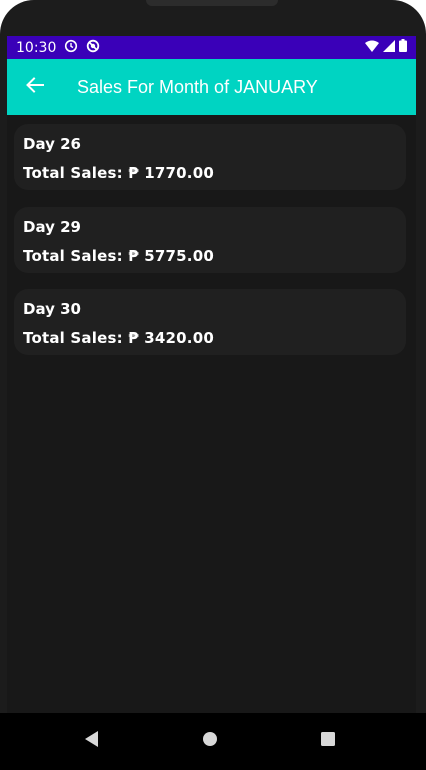 This screenshot has width=426, height=770. I want to click on back-triangle-icon, so click(92, 741).